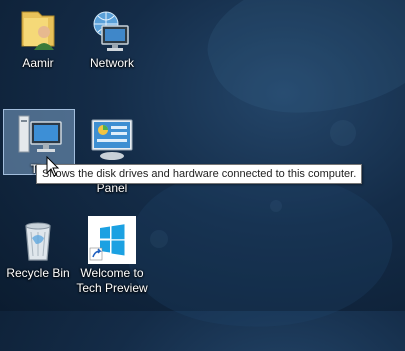 The image size is (405, 351). What do you see at coordinates (112, 140) in the screenshot?
I see `control-panel-icon` at bounding box center [112, 140].